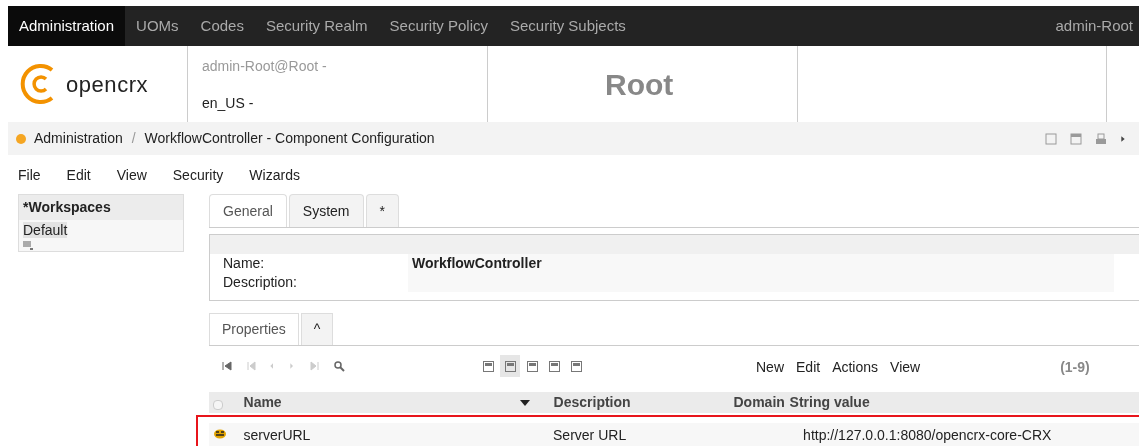  Describe the element at coordinates (131, 175) in the screenshot. I see `menu-item: View` at that location.